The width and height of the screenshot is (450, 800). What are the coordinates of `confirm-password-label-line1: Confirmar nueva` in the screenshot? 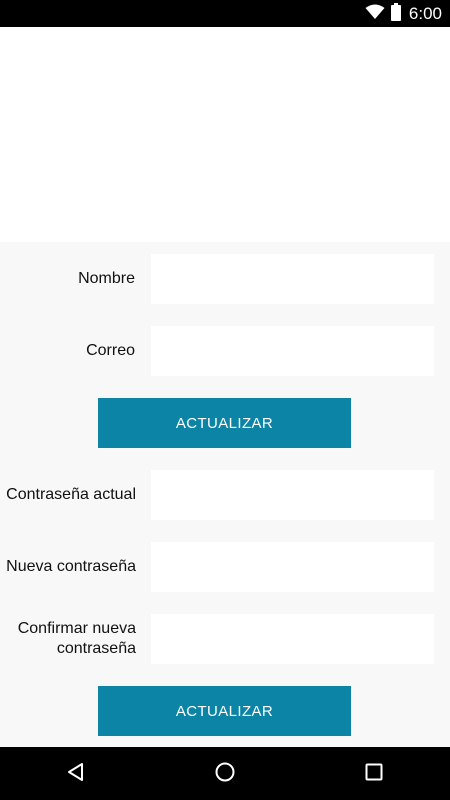 It's located at (76, 628).